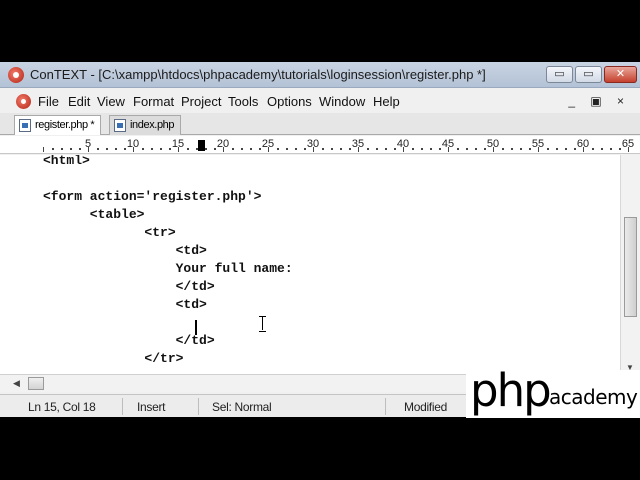 The height and width of the screenshot is (480, 640). What do you see at coordinates (262, 324) in the screenshot?
I see `ibeam-cursor-icon` at bounding box center [262, 324].